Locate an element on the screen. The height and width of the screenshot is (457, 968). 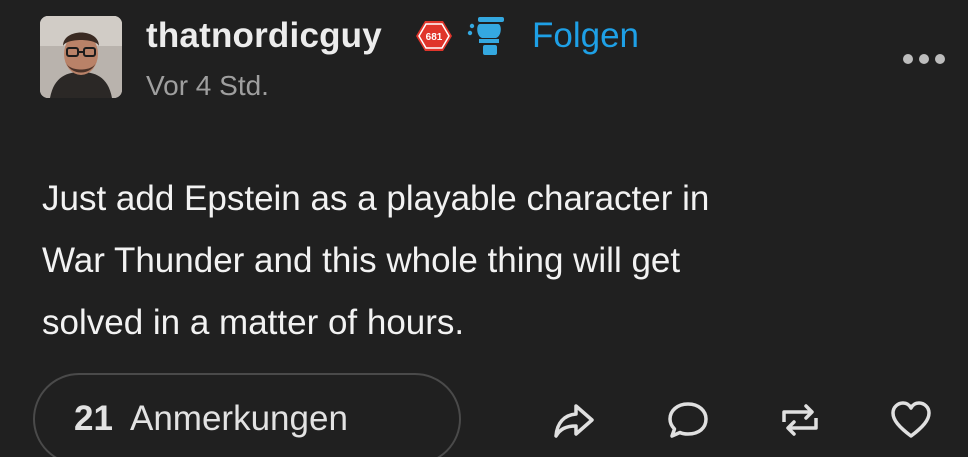
reply-bubble-icon is located at coordinates (688, 420).